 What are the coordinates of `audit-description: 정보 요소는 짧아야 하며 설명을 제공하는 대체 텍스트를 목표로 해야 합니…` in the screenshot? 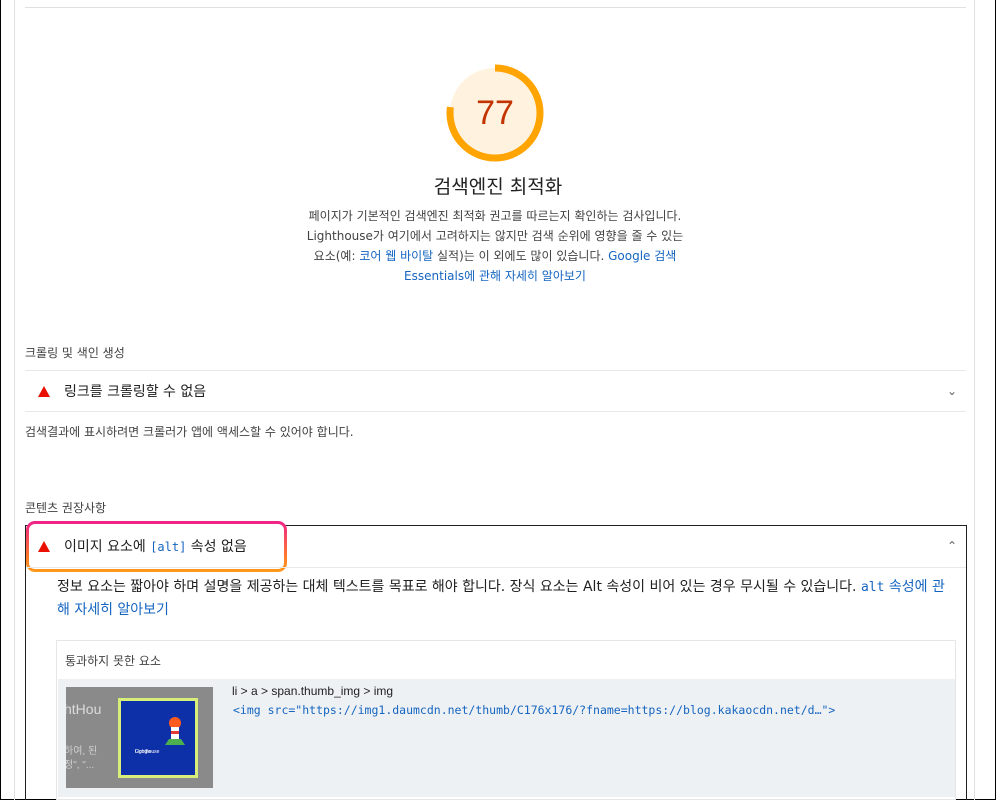 It's located at (507, 599).